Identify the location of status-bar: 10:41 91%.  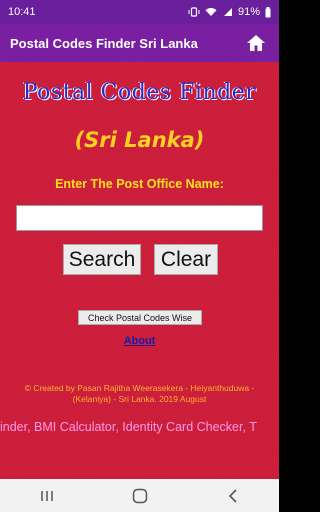
(139, 12).